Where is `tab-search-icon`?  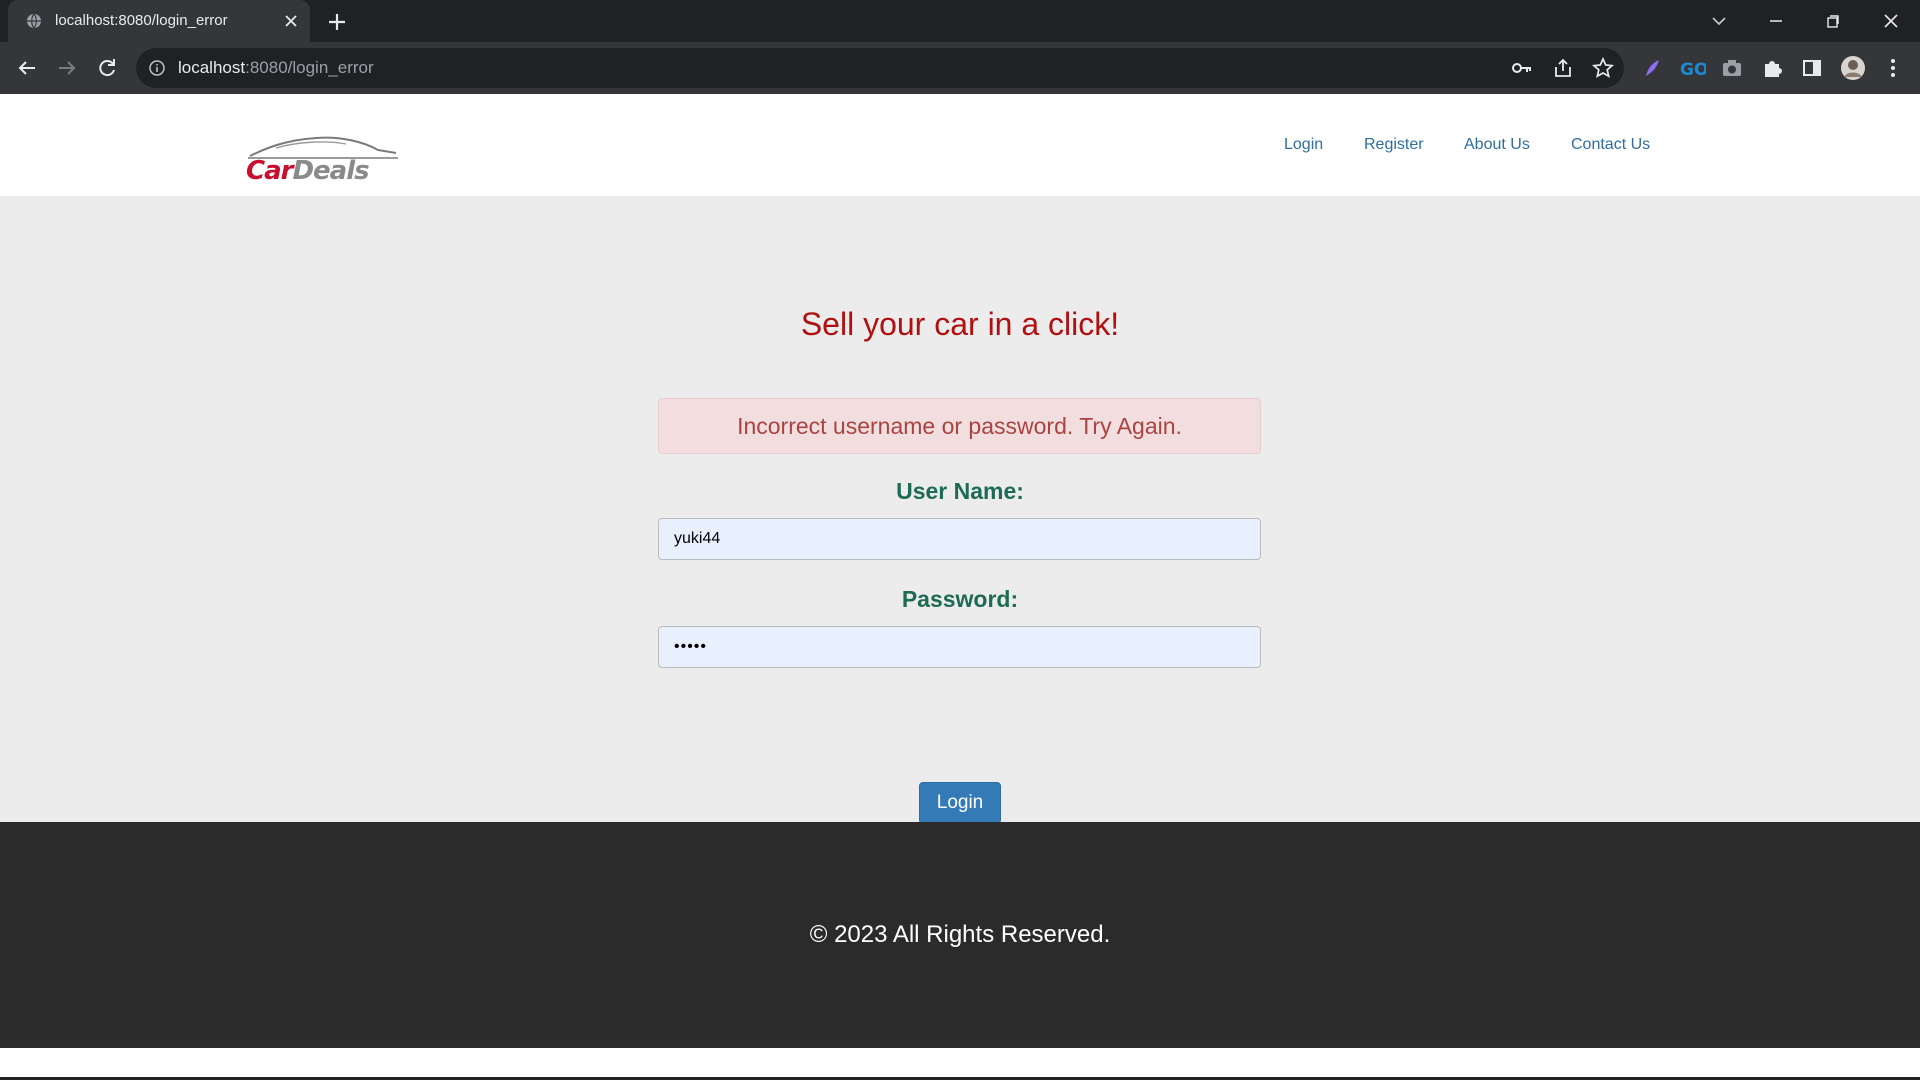
tab-search-icon is located at coordinates (1719, 21).